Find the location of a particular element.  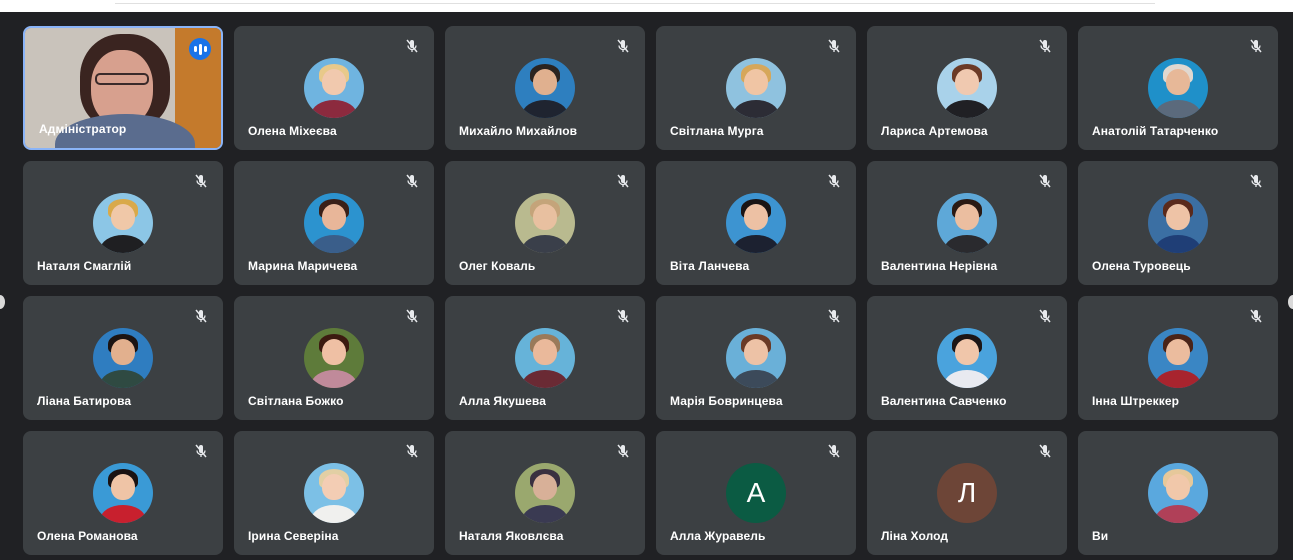

participant-tile: Олена Романова is located at coordinates (123, 493).